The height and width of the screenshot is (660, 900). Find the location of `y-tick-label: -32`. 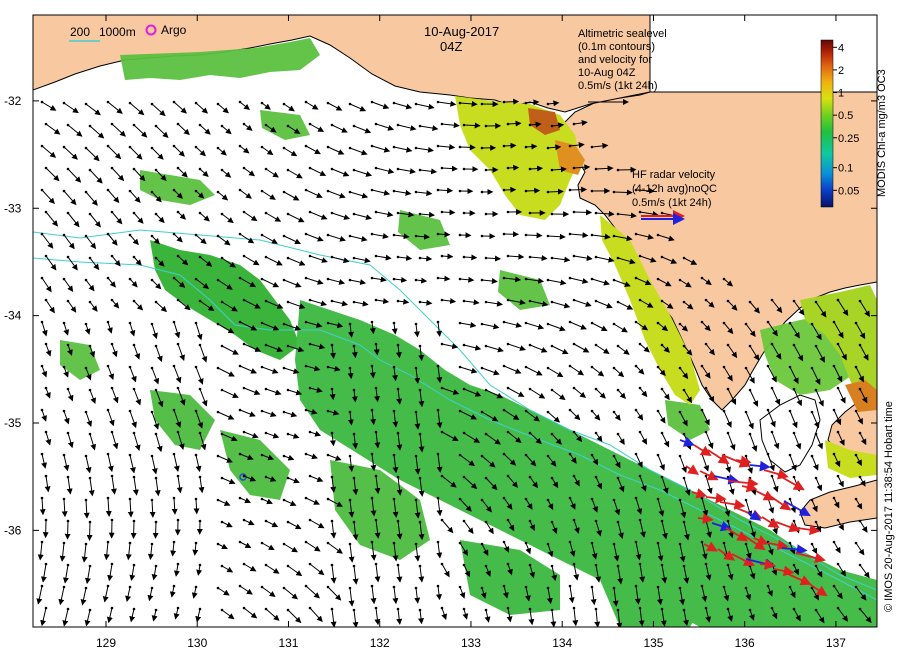

y-tick-label: -32 is located at coordinates (13, 101).